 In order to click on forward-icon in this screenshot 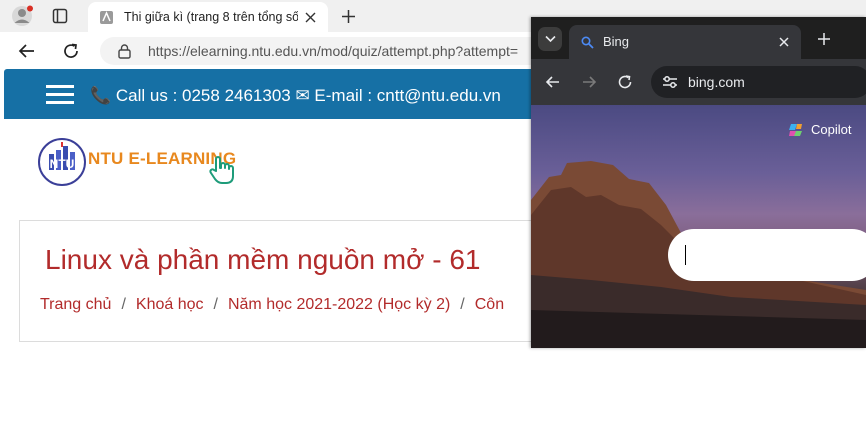, I will do `click(589, 82)`.